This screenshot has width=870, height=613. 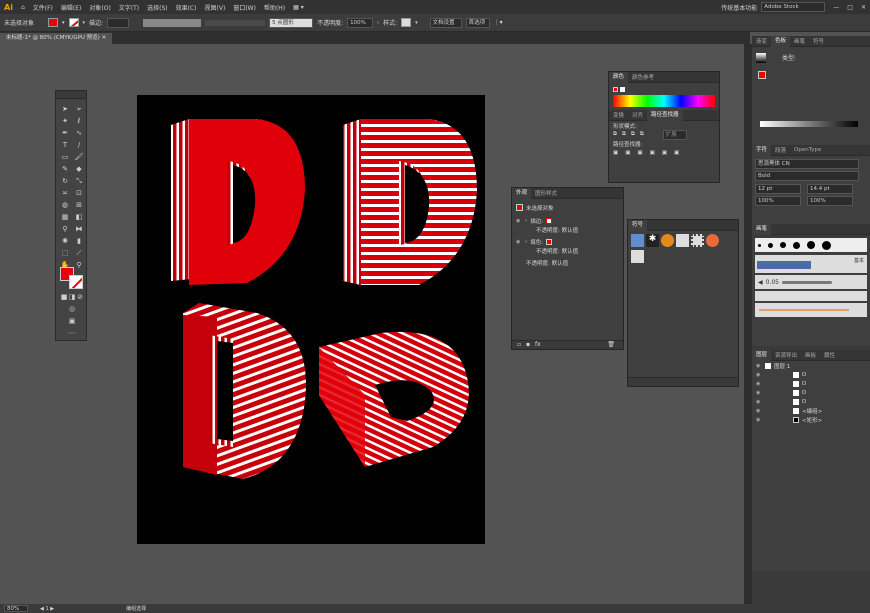 What do you see at coordinates (807, 164) in the screenshot?
I see `font-family-select: 思源黑体 CN` at bounding box center [807, 164].